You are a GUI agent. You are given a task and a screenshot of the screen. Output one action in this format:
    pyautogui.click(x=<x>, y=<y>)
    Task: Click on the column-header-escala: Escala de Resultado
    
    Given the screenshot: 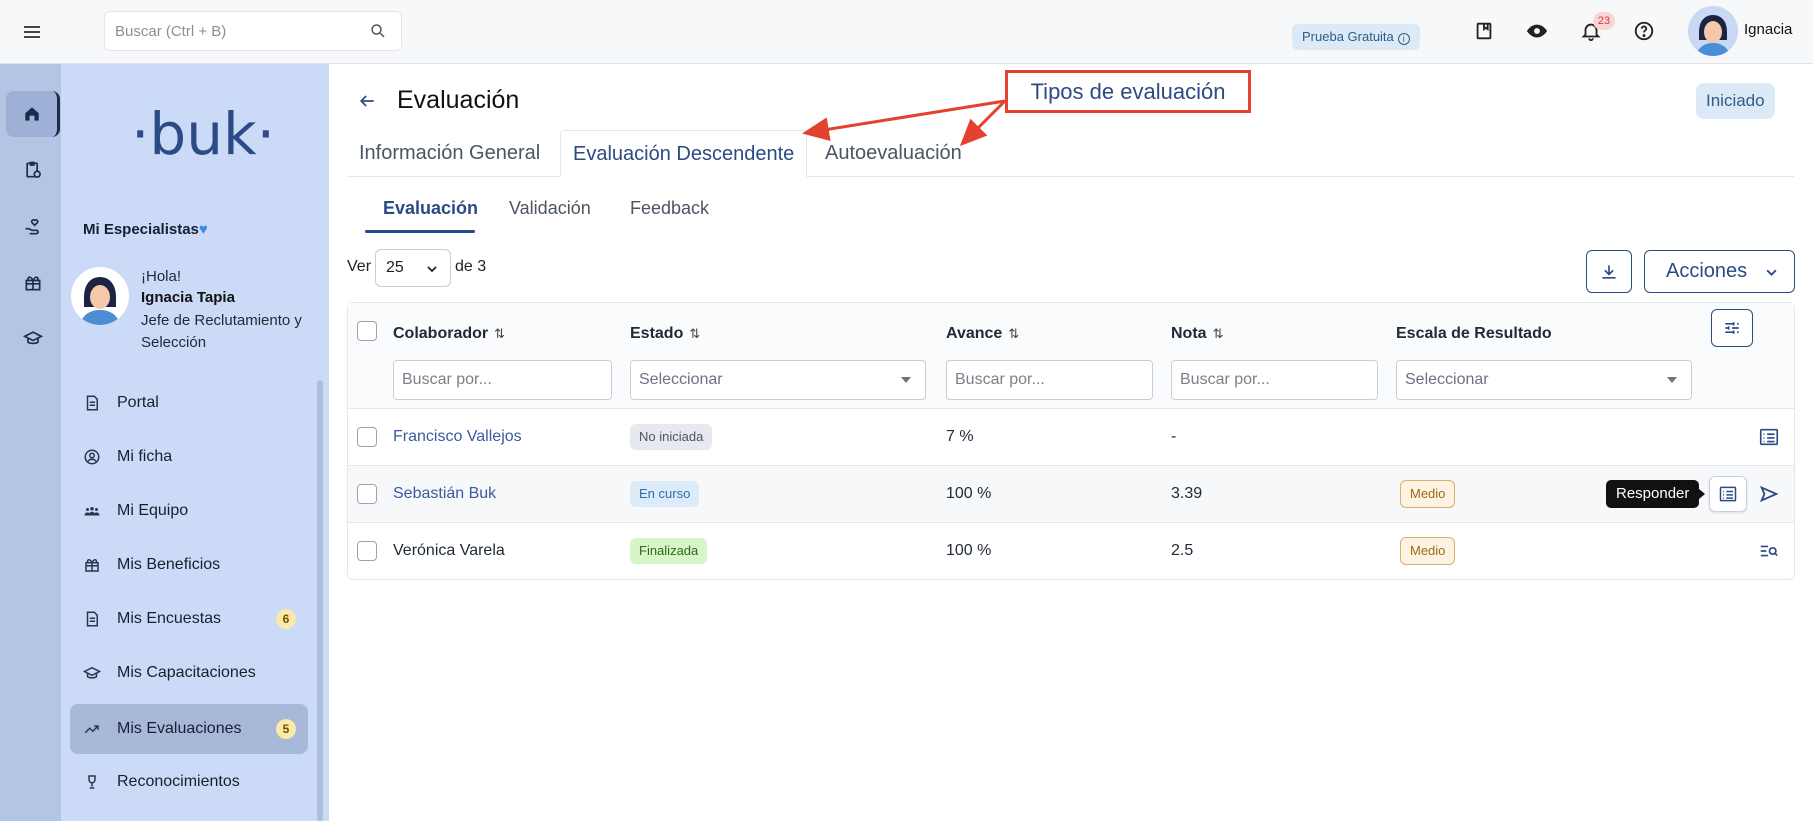 What is the action you would take?
    pyautogui.click(x=1474, y=333)
    